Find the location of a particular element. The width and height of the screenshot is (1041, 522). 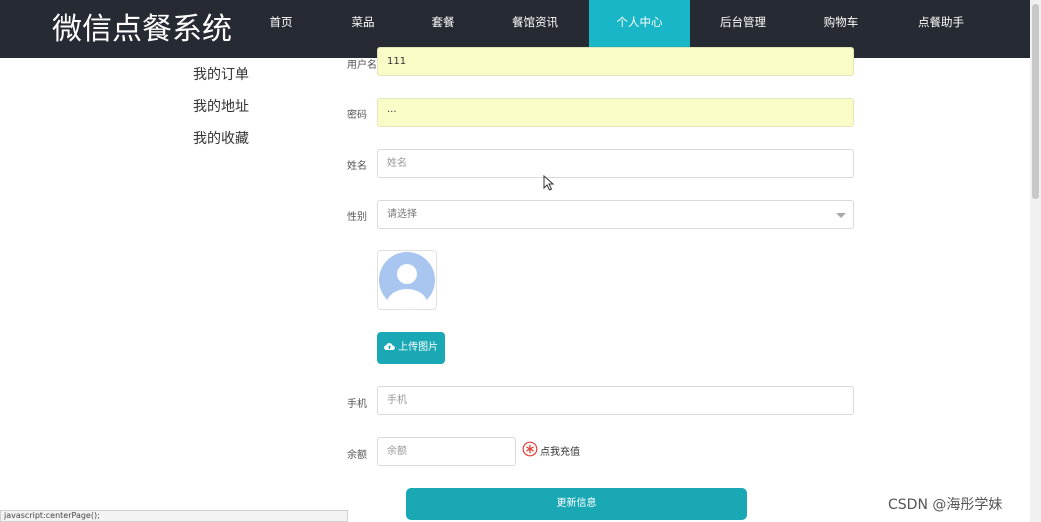

phone-input is located at coordinates (615, 400).